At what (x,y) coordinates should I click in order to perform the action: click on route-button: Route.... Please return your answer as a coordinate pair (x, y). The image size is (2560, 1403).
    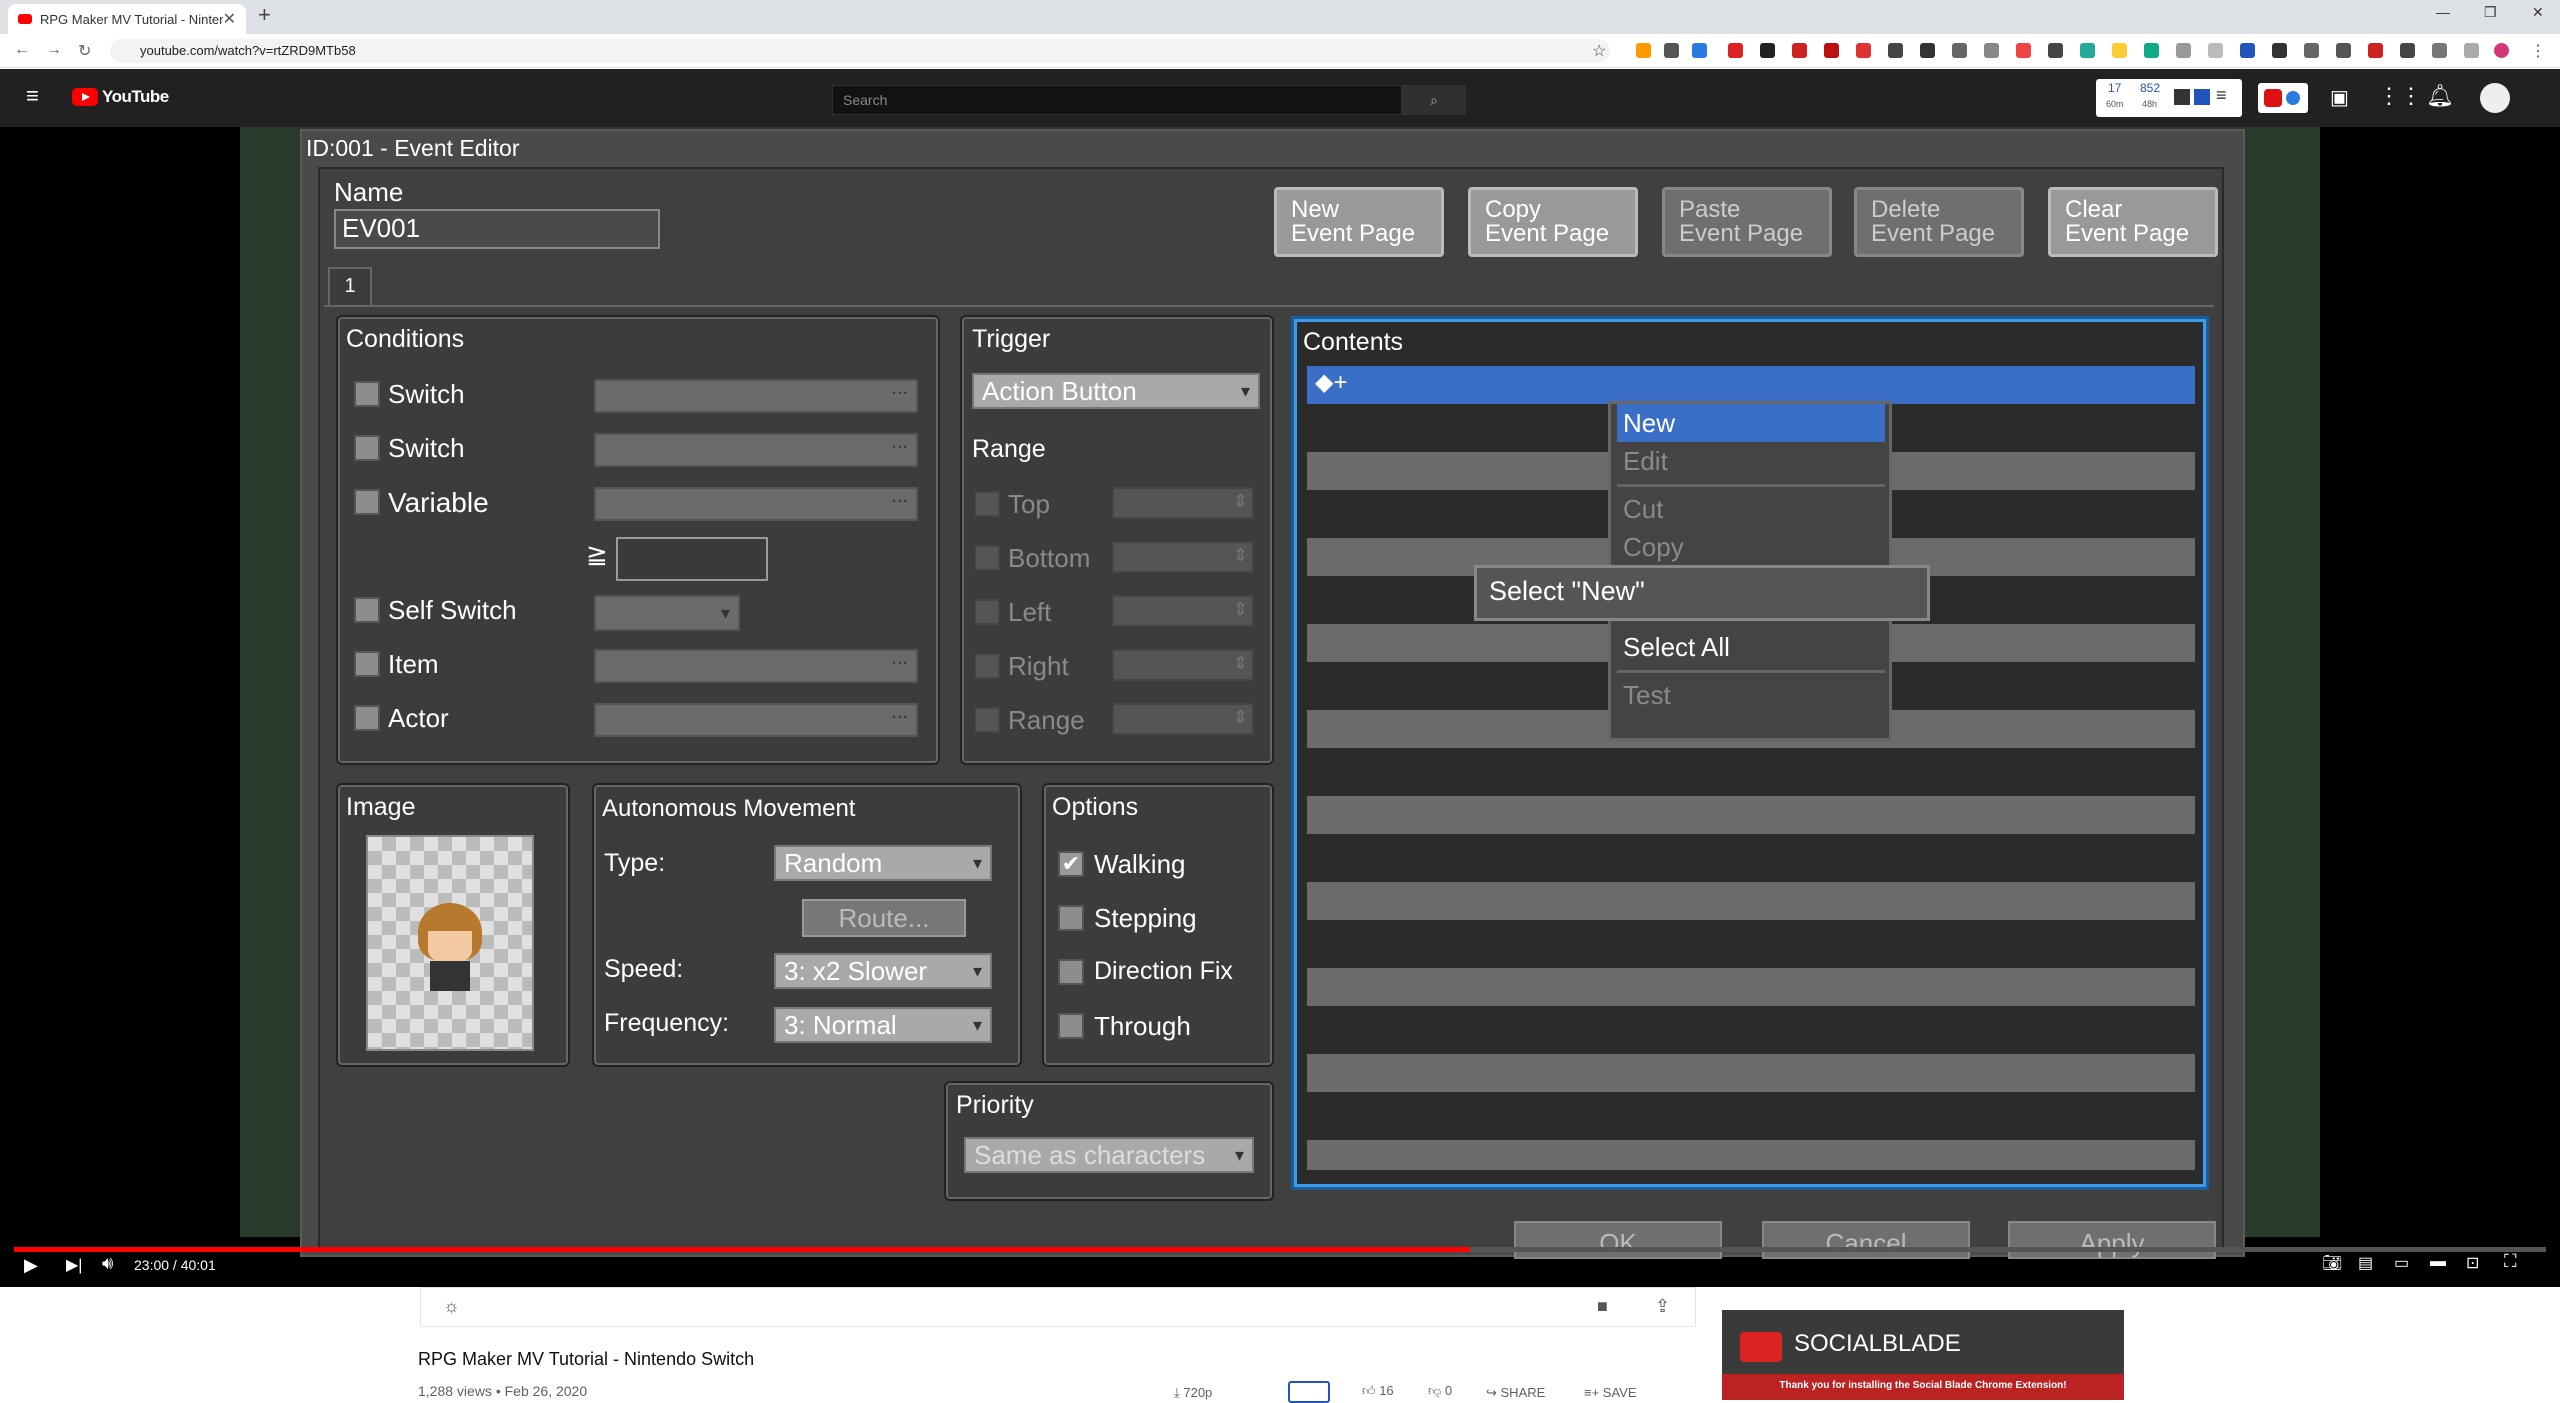
    Looking at the image, I should click on (884, 918).